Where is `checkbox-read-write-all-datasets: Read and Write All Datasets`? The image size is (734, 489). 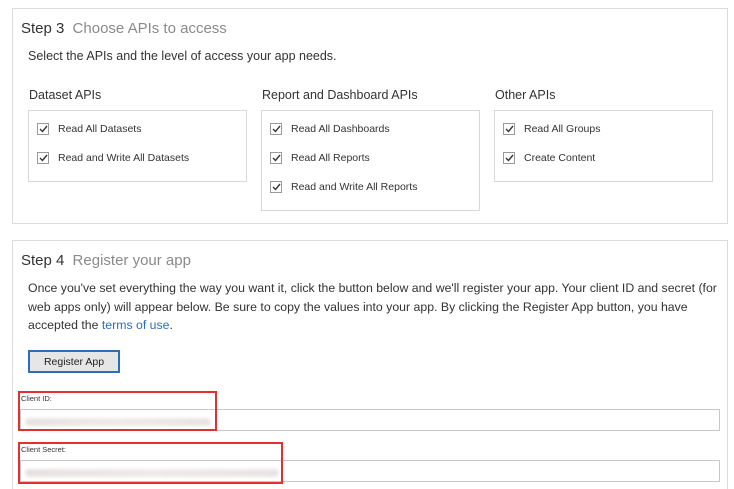 checkbox-read-write-all-datasets: Read and Write All Datasets is located at coordinates (113, 158).